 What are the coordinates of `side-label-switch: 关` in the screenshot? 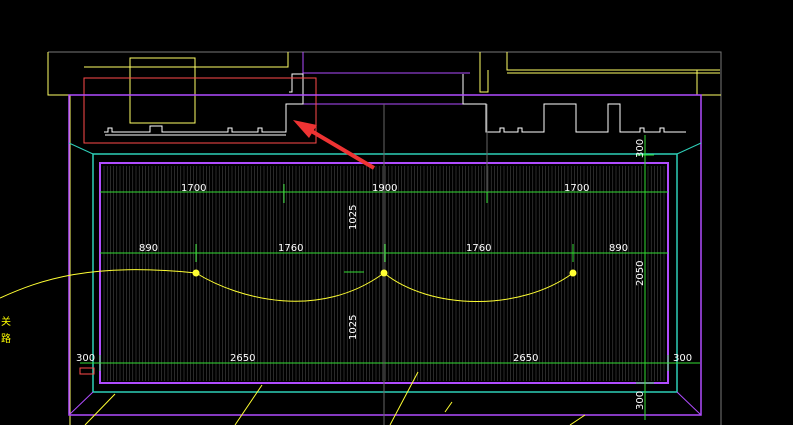 It's located at (6, 321).